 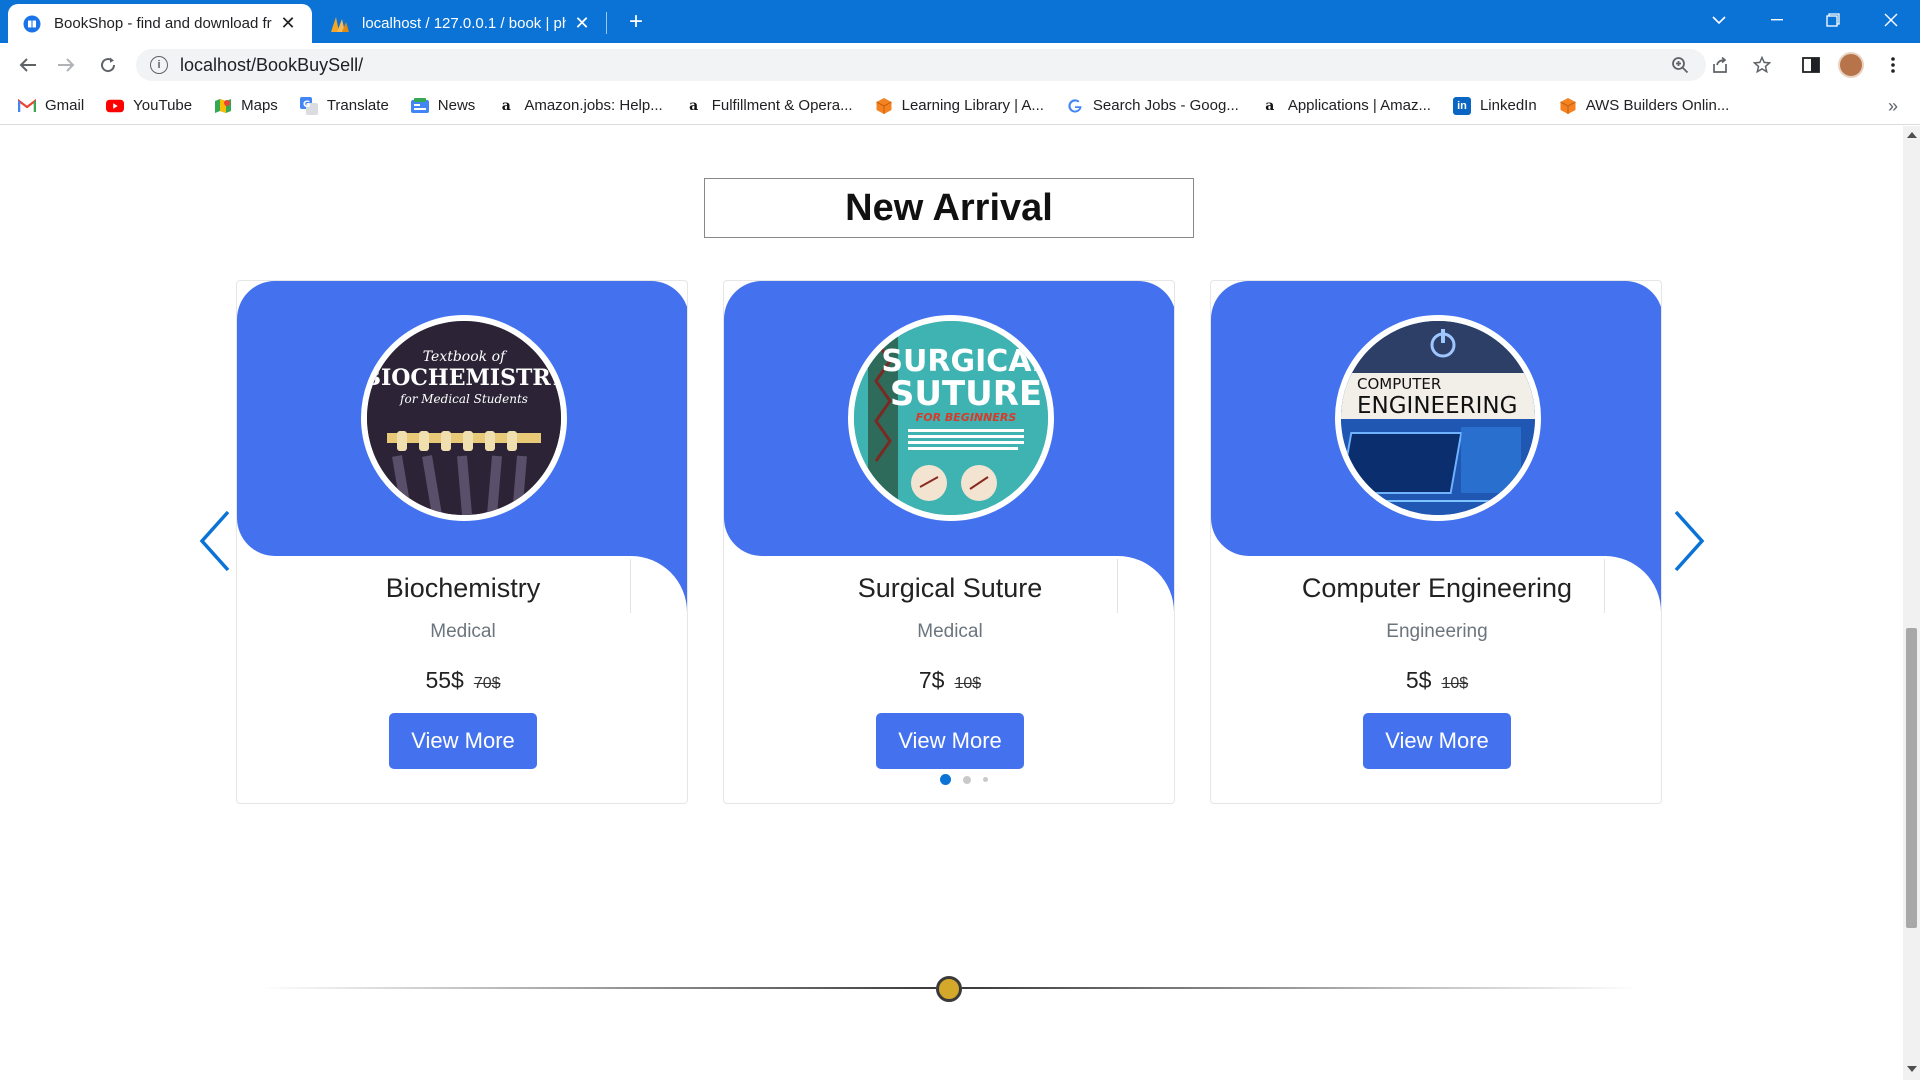 I want to click on translate-icon: G, so click(x=308, y=105).